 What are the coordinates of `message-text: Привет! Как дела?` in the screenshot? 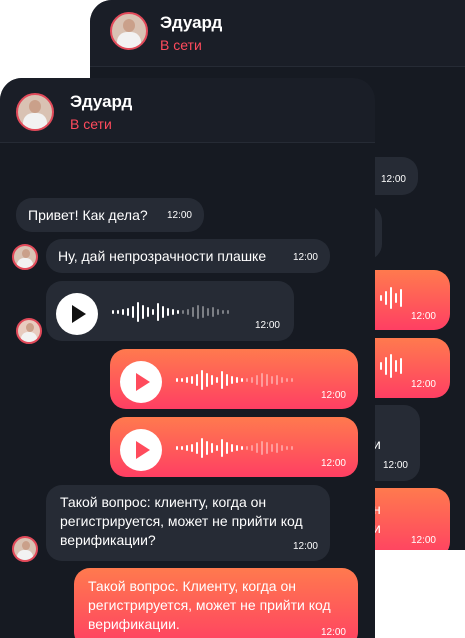 It's located at (88, 215).